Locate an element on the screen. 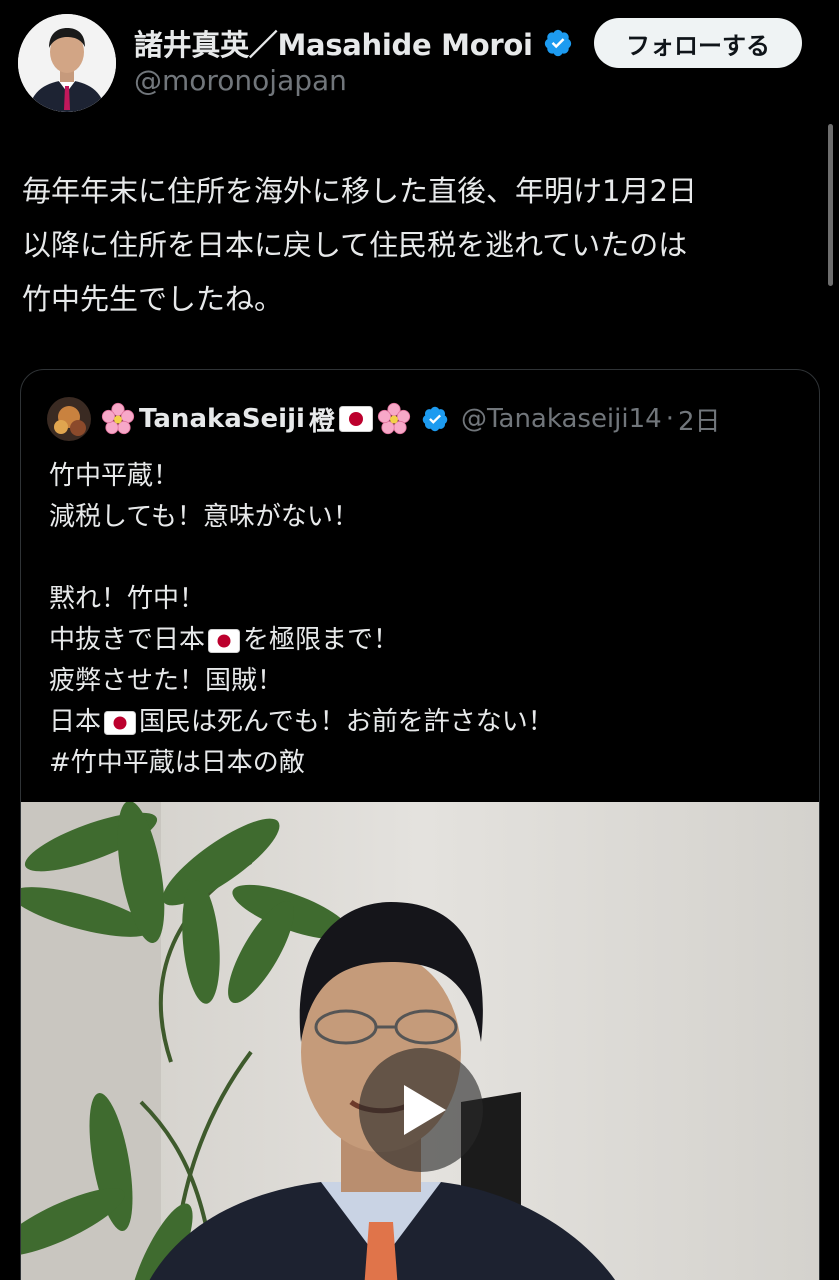 The height and width of the screenshot is (1280, 839). quoted-text-segment: を極限まで！ is located at coordinates (321, 640).